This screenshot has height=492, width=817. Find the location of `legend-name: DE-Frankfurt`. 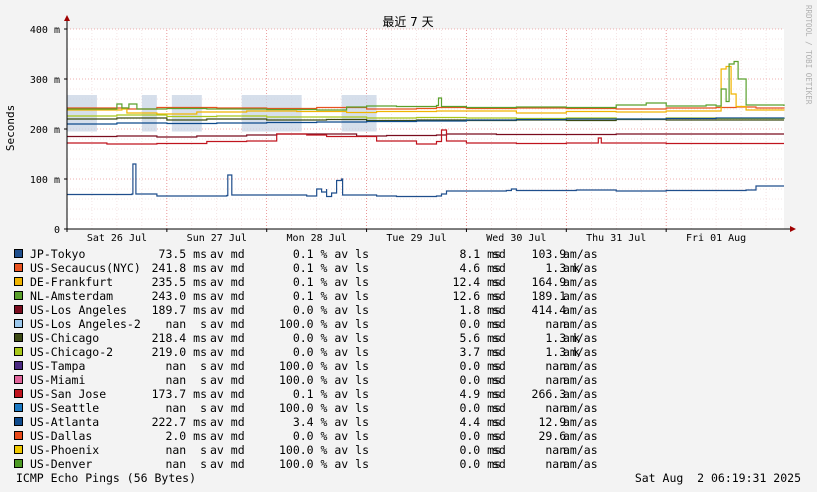

legend-name: DE-Frankfurt is located at coordinates (72, 282).